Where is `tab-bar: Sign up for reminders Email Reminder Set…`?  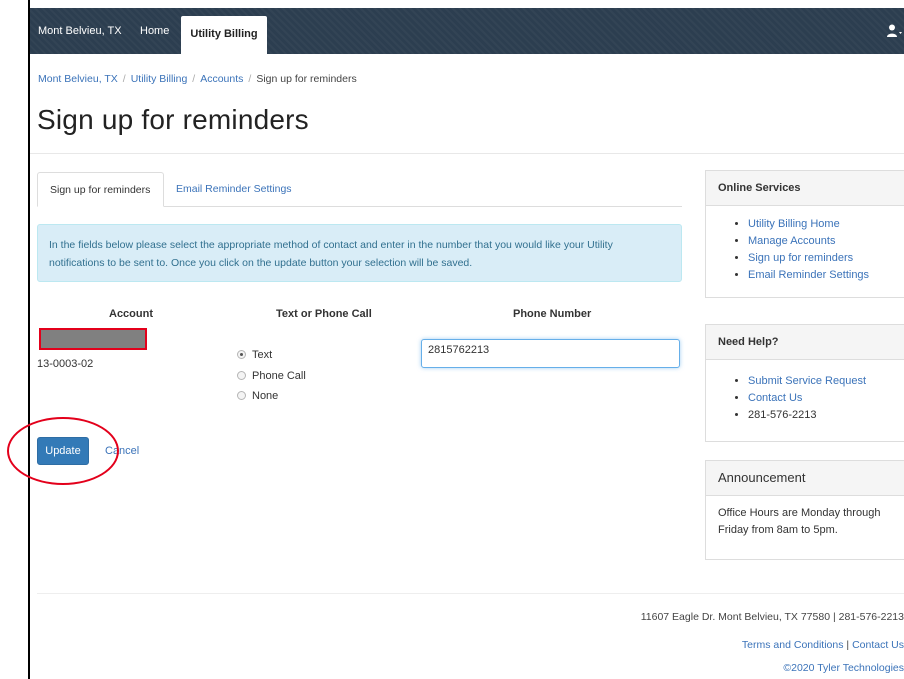 tab-bar: Sign up for reminders Email Reminder Set… is located at coordinates (359, 189).